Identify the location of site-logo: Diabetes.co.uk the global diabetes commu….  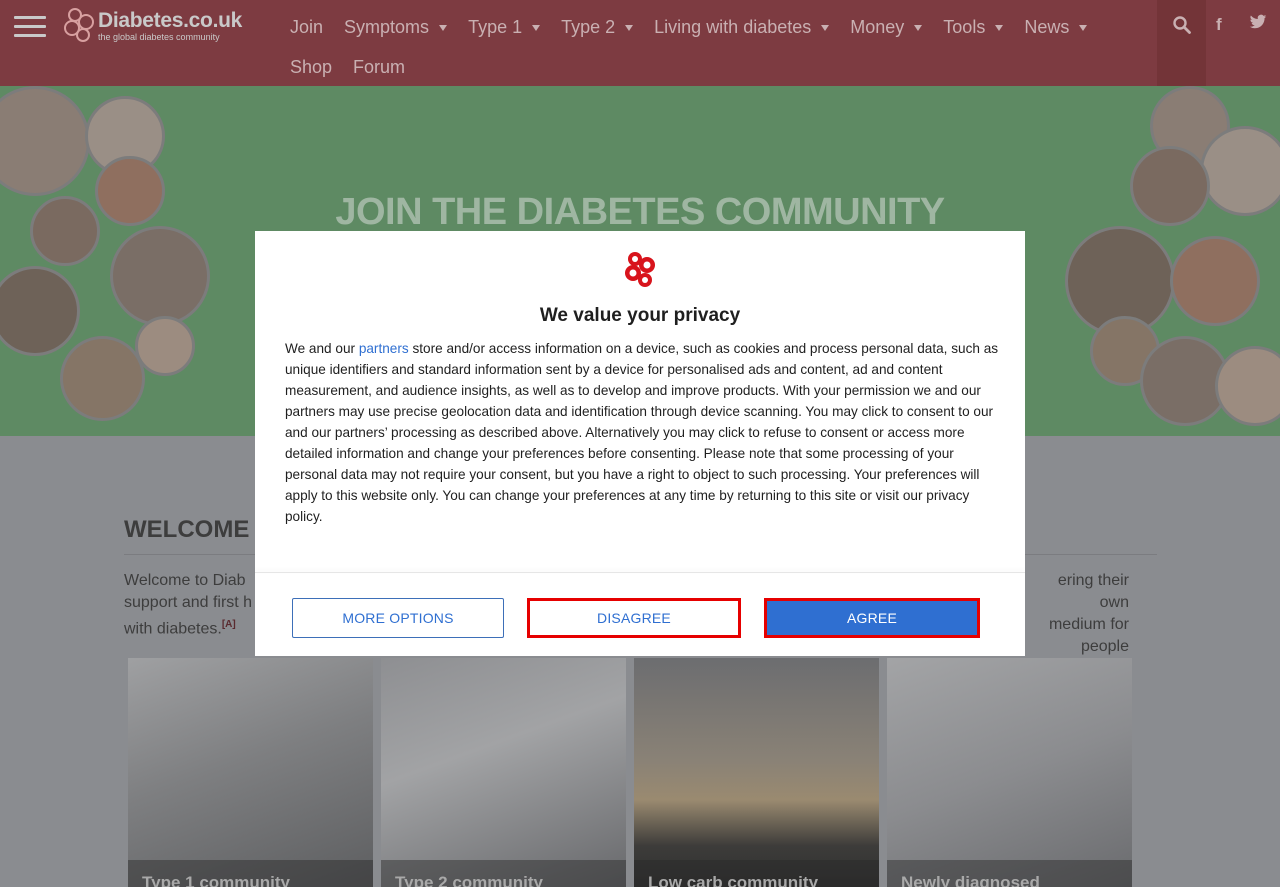
(152, 25).